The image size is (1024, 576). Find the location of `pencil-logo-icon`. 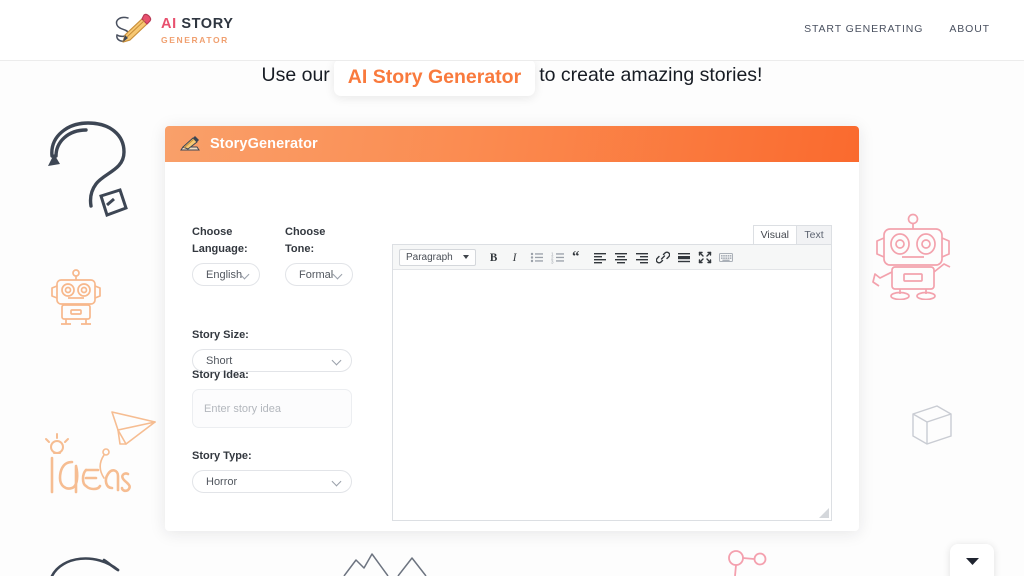

pencil-logo-icon is located at coordinates (133, 28).